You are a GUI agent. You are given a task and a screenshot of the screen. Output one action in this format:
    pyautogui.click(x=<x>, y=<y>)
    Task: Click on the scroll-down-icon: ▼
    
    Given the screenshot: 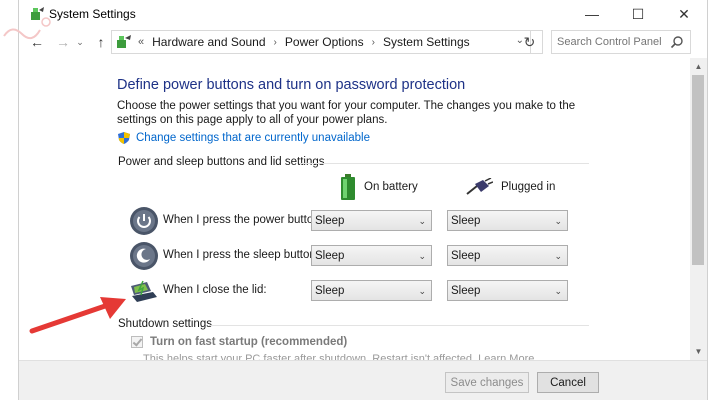 What is the action you would take?
    pyautogui.click(x=698, y=351)
    